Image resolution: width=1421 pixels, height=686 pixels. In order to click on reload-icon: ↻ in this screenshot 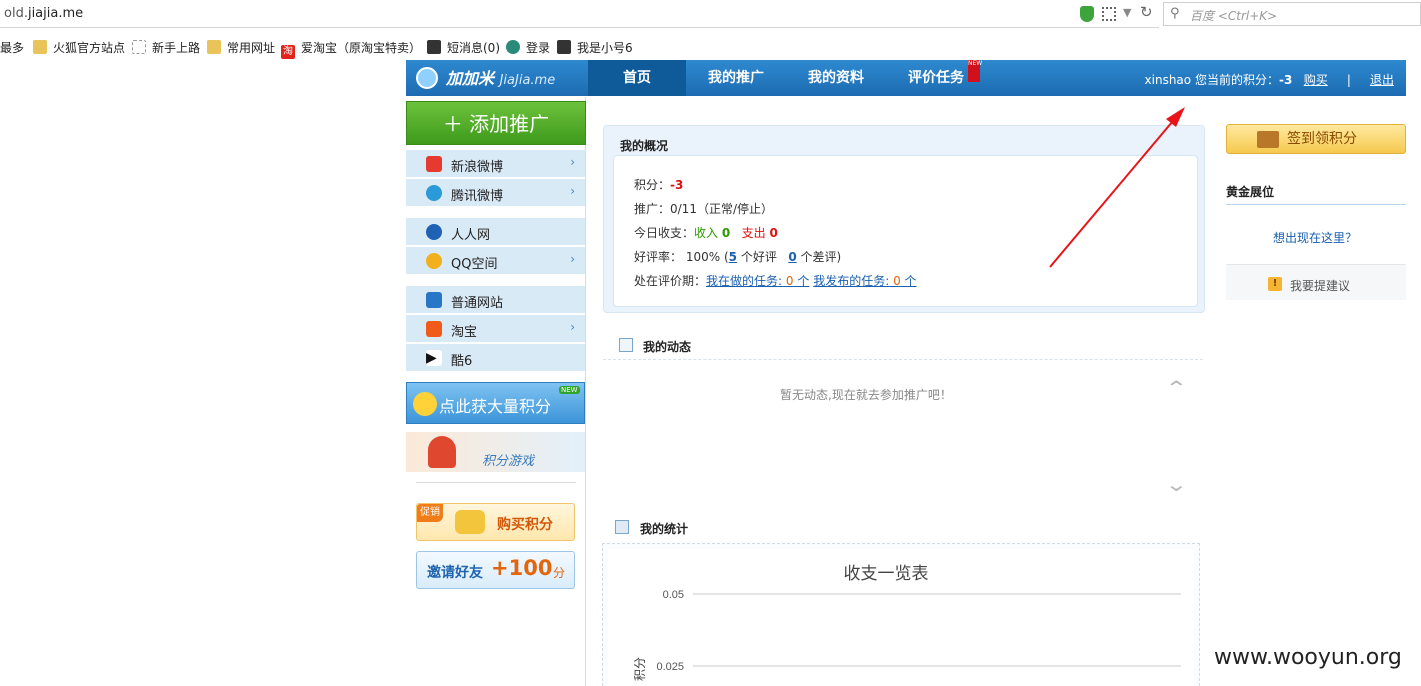, I will do `click(1146, 12)`.